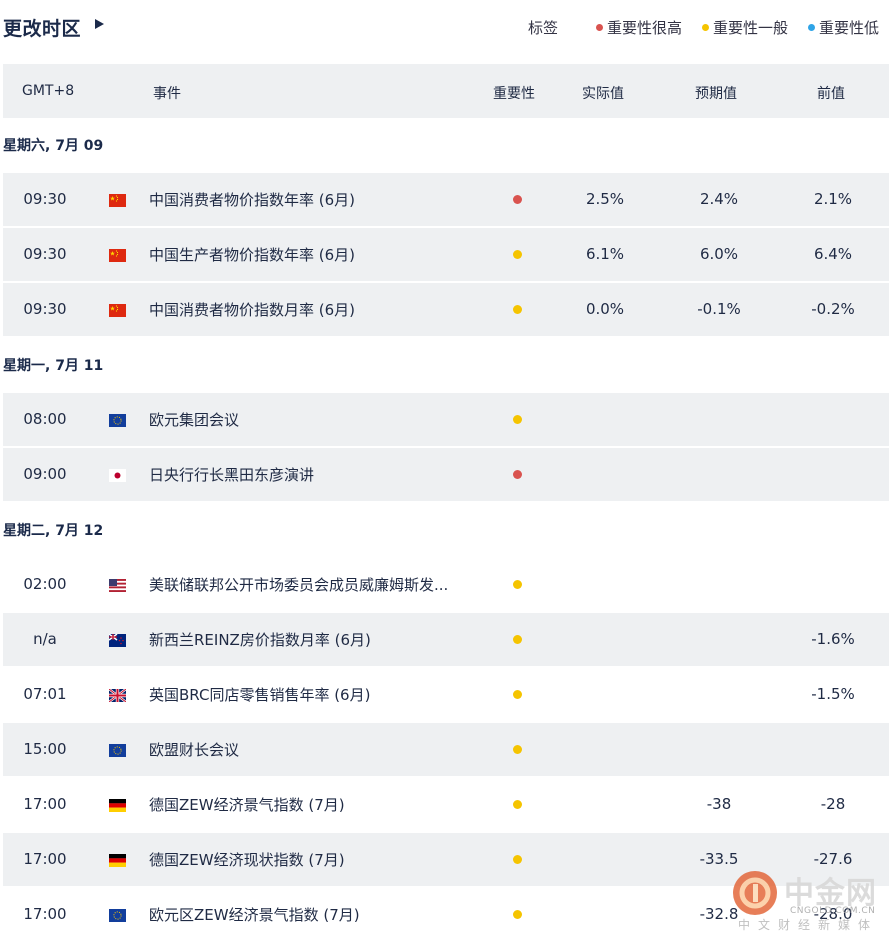  I want to click on event-time: 08:00, so click(45, 419).